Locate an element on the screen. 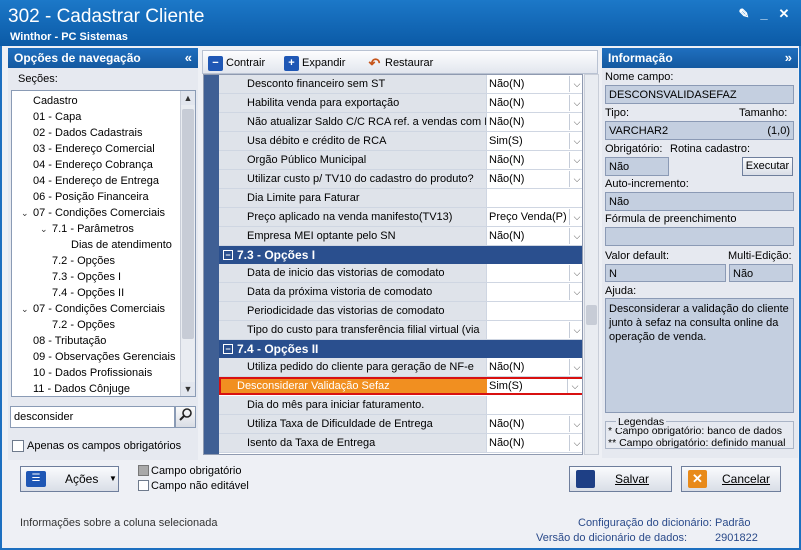  grid-row: Habilita venda para exportação Não(N) ⌵ is located at coordinates (400, 103).